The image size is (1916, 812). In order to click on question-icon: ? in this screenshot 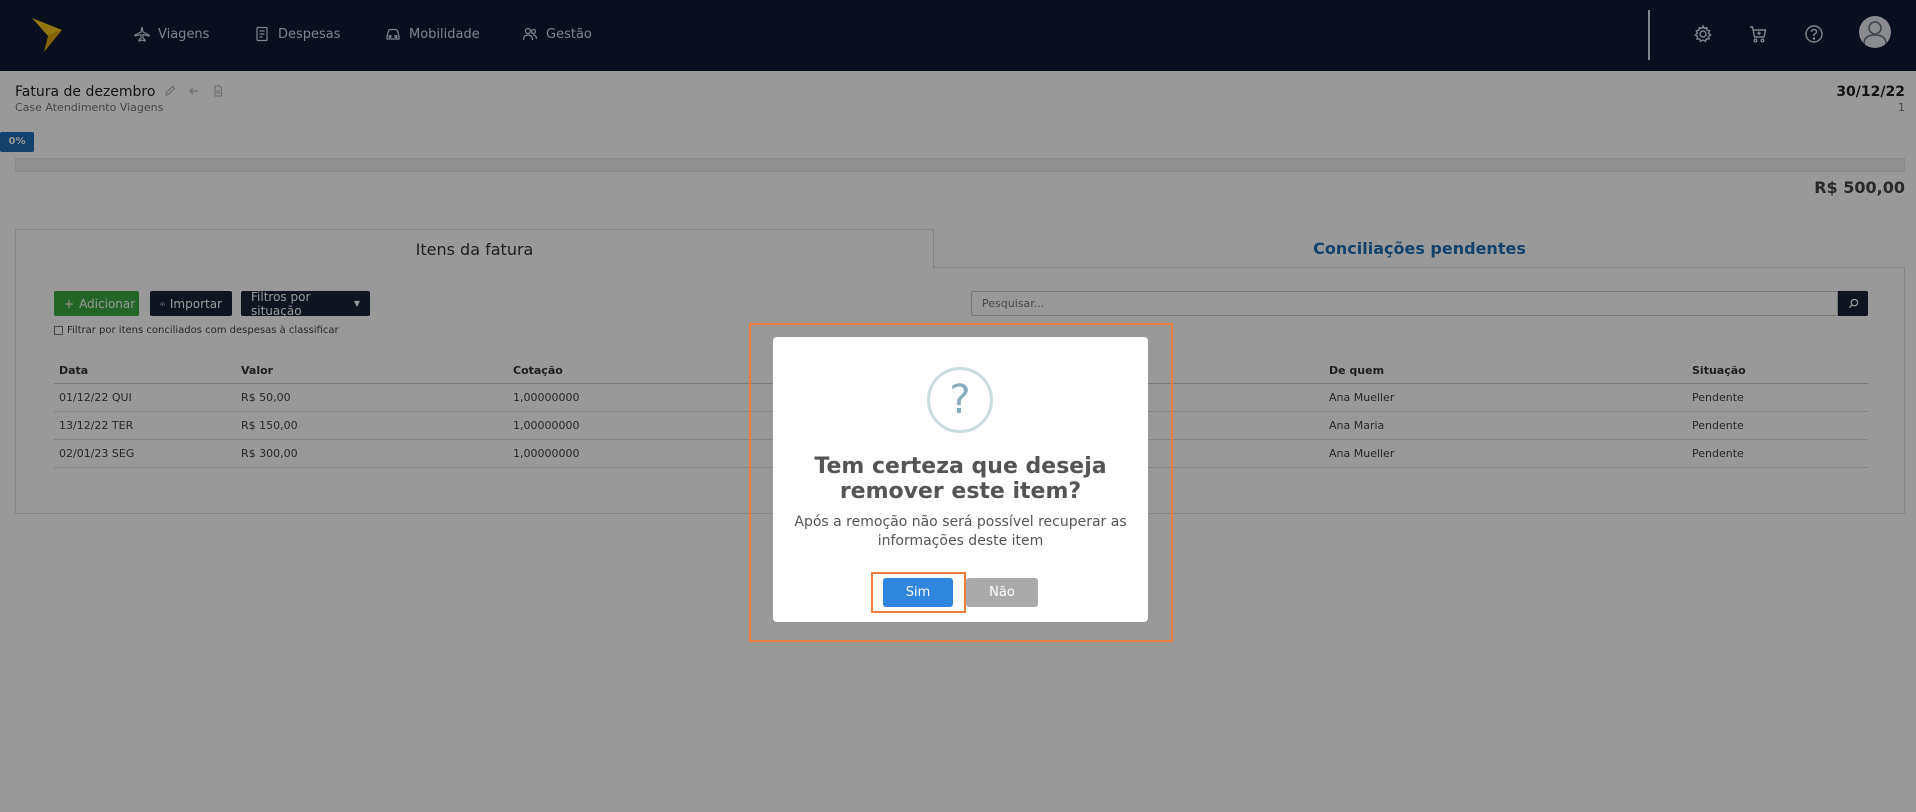, I will do `click(960, 400)`.